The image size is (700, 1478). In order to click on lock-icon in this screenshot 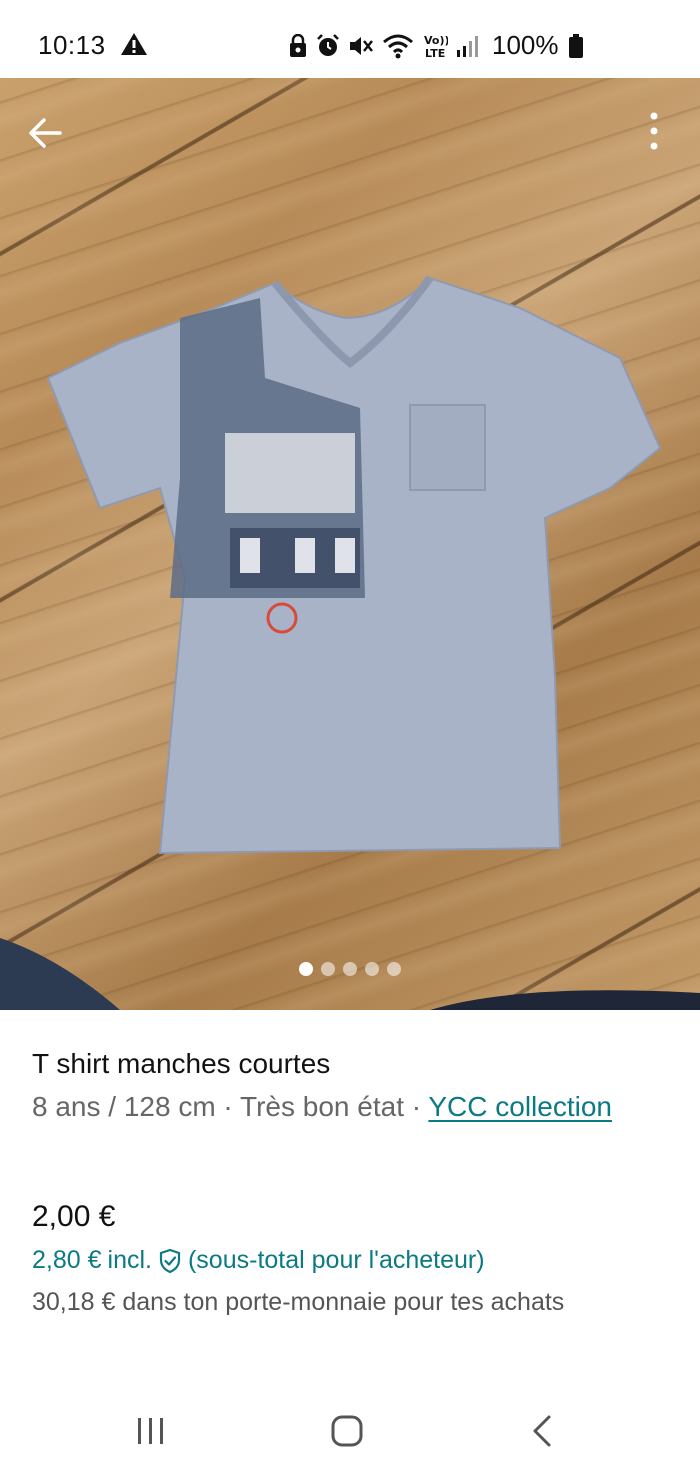, I will do `click(298, 45)`.